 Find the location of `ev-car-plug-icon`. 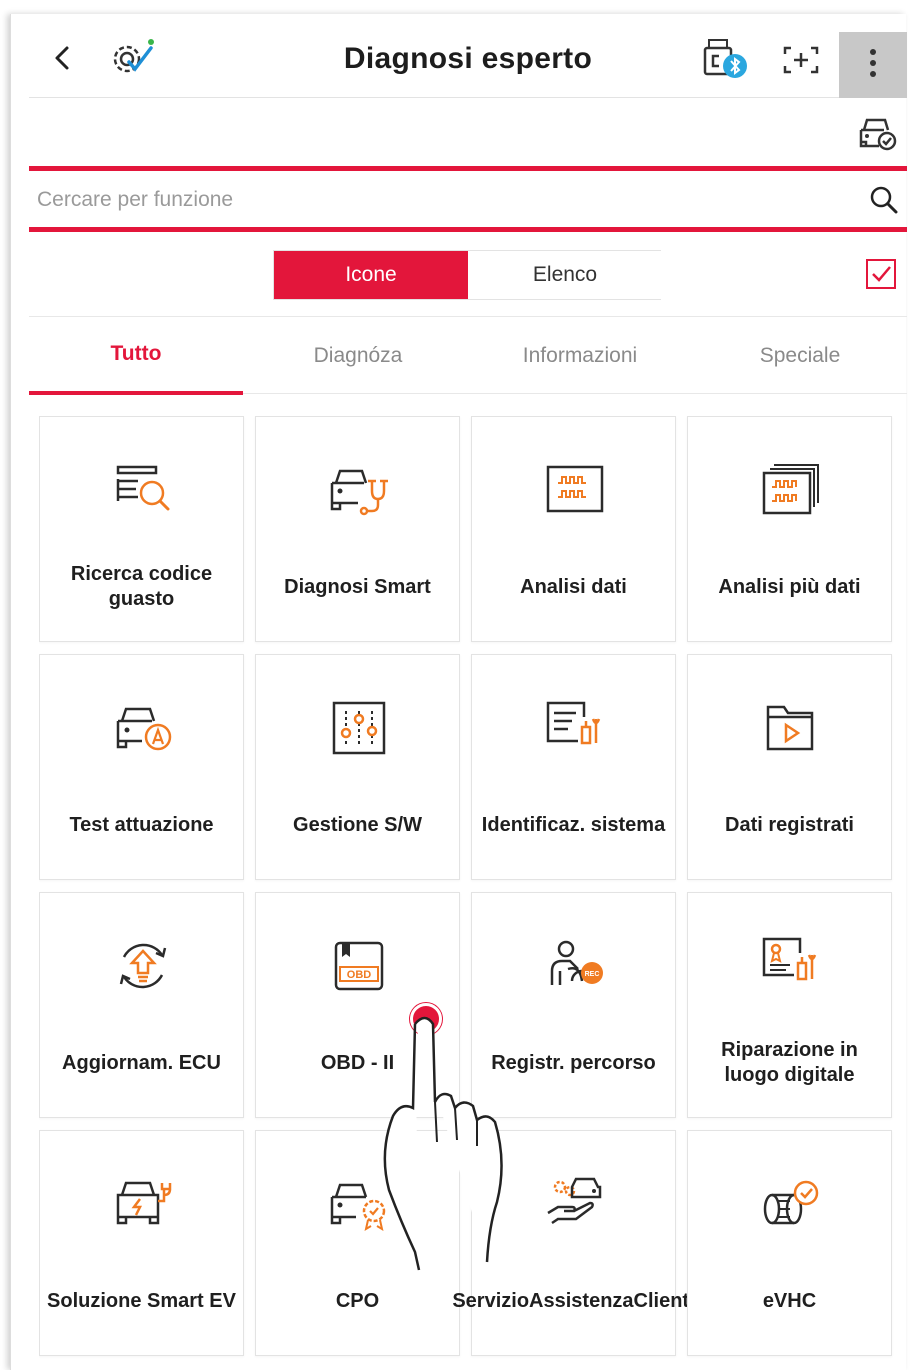

ev-car-plug-icon is located at coordinates (144, 1203).